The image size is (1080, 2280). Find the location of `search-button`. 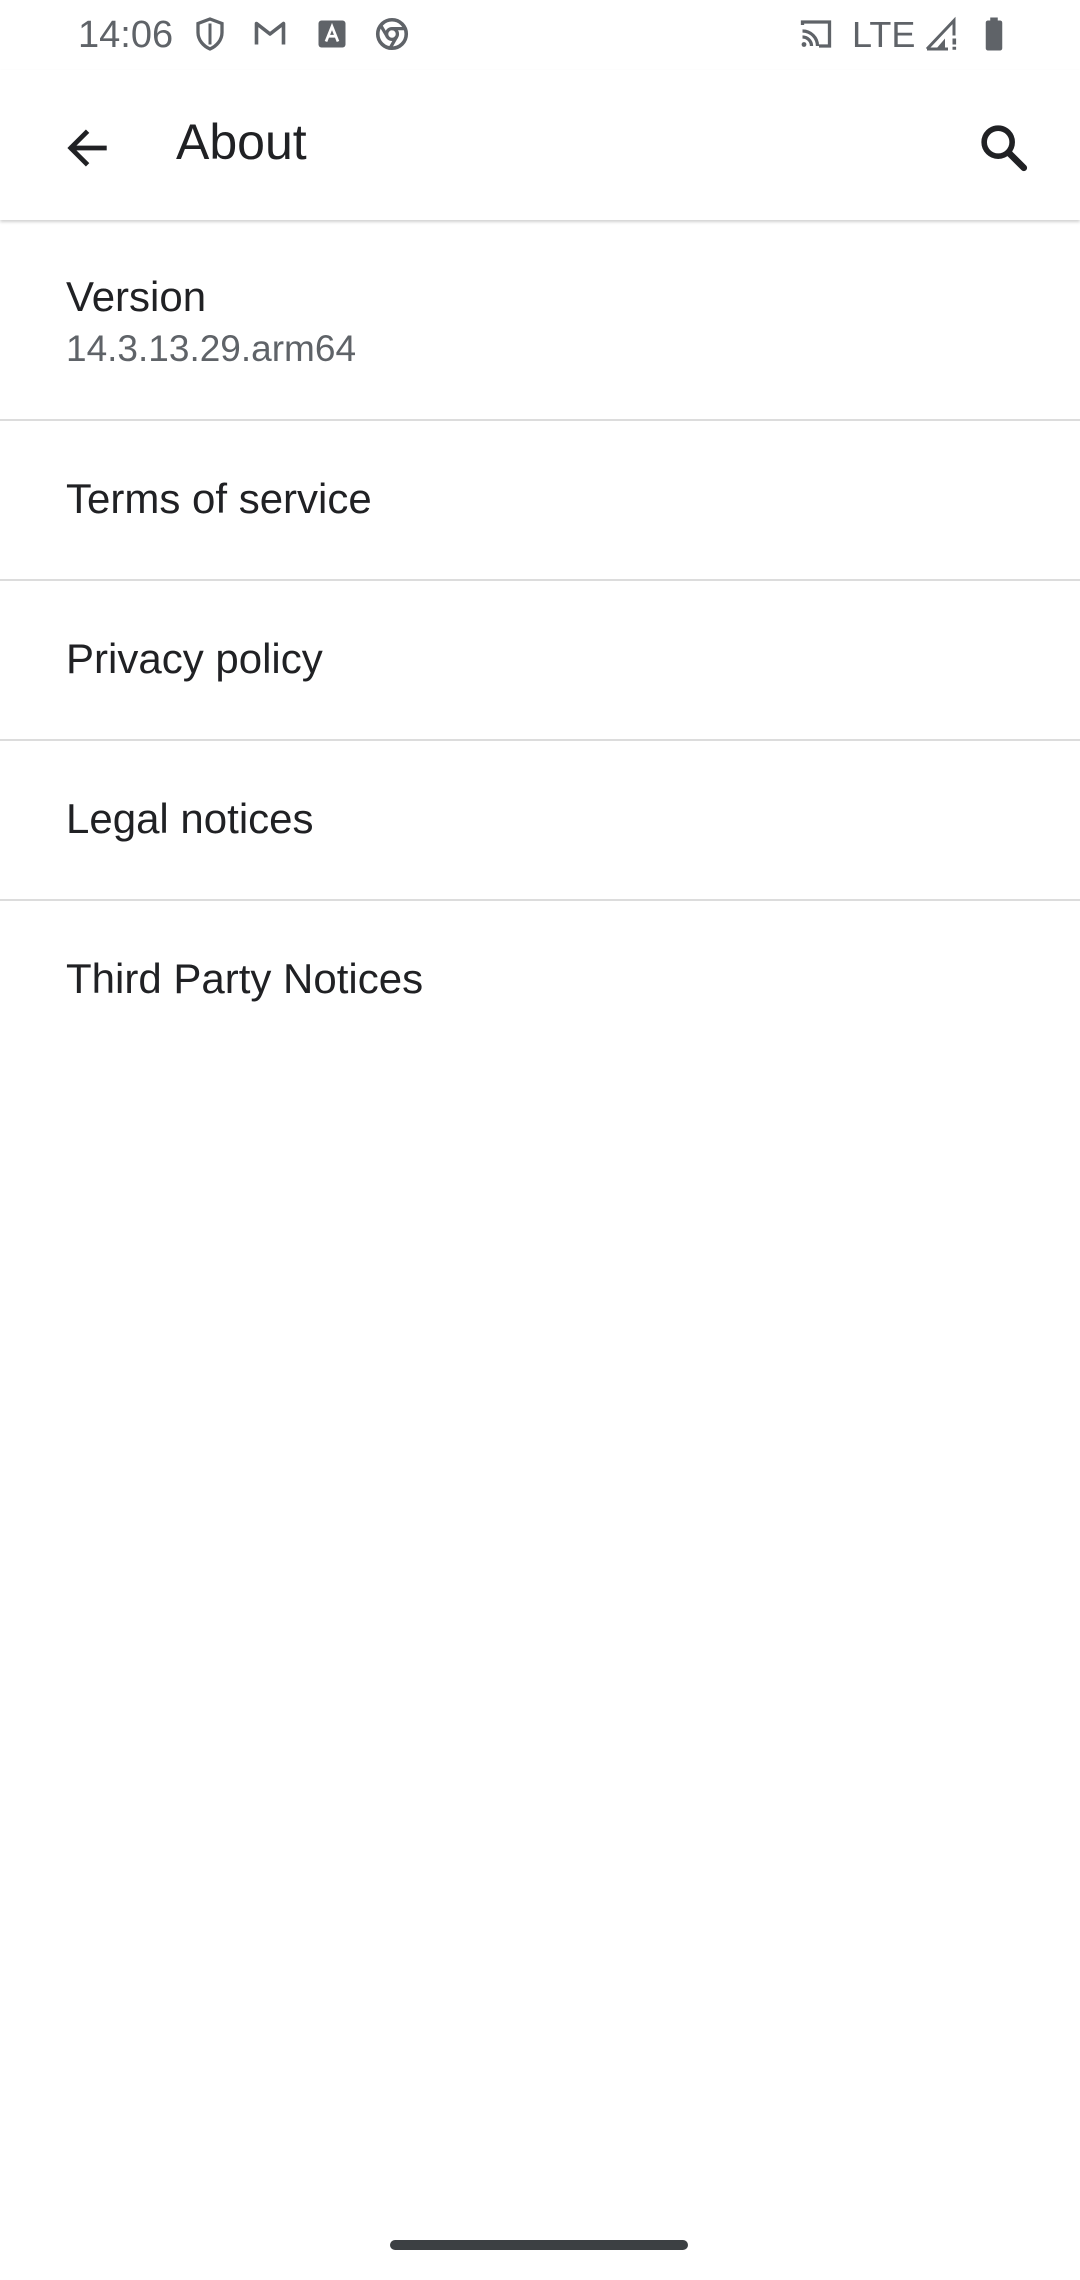

search-button is located at coordinates (1004, 148).